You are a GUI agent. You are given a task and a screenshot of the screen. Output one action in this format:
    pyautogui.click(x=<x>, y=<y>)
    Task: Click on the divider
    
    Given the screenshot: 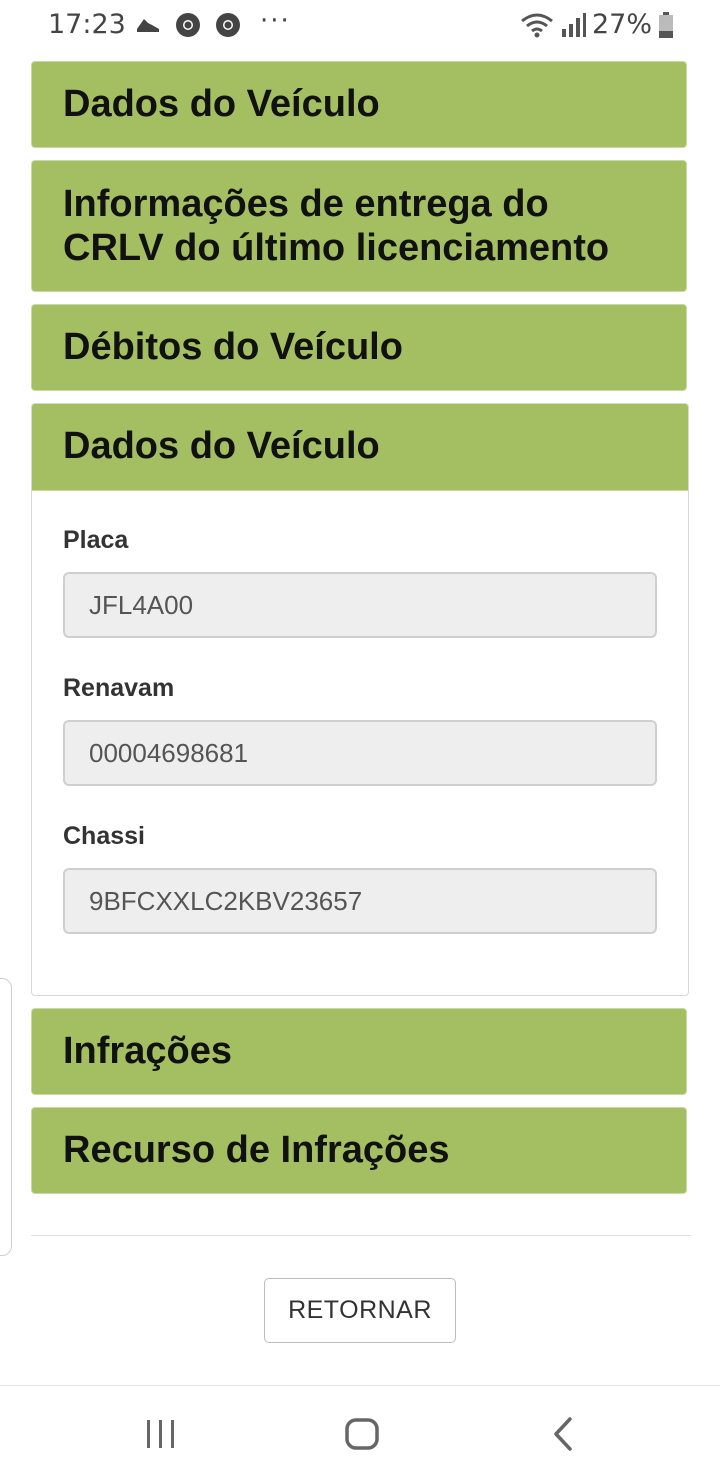 What is the action you would take?
    pyautogui.click(x=361, y=1235)
    